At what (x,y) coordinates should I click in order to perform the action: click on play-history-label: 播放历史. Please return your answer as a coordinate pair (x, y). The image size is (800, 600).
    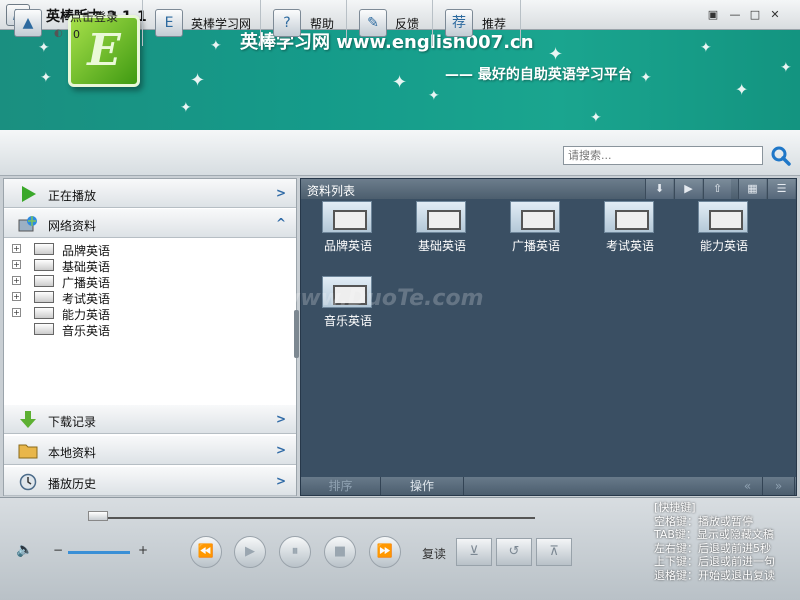
    Looking at the image, I should click on (72, 484).